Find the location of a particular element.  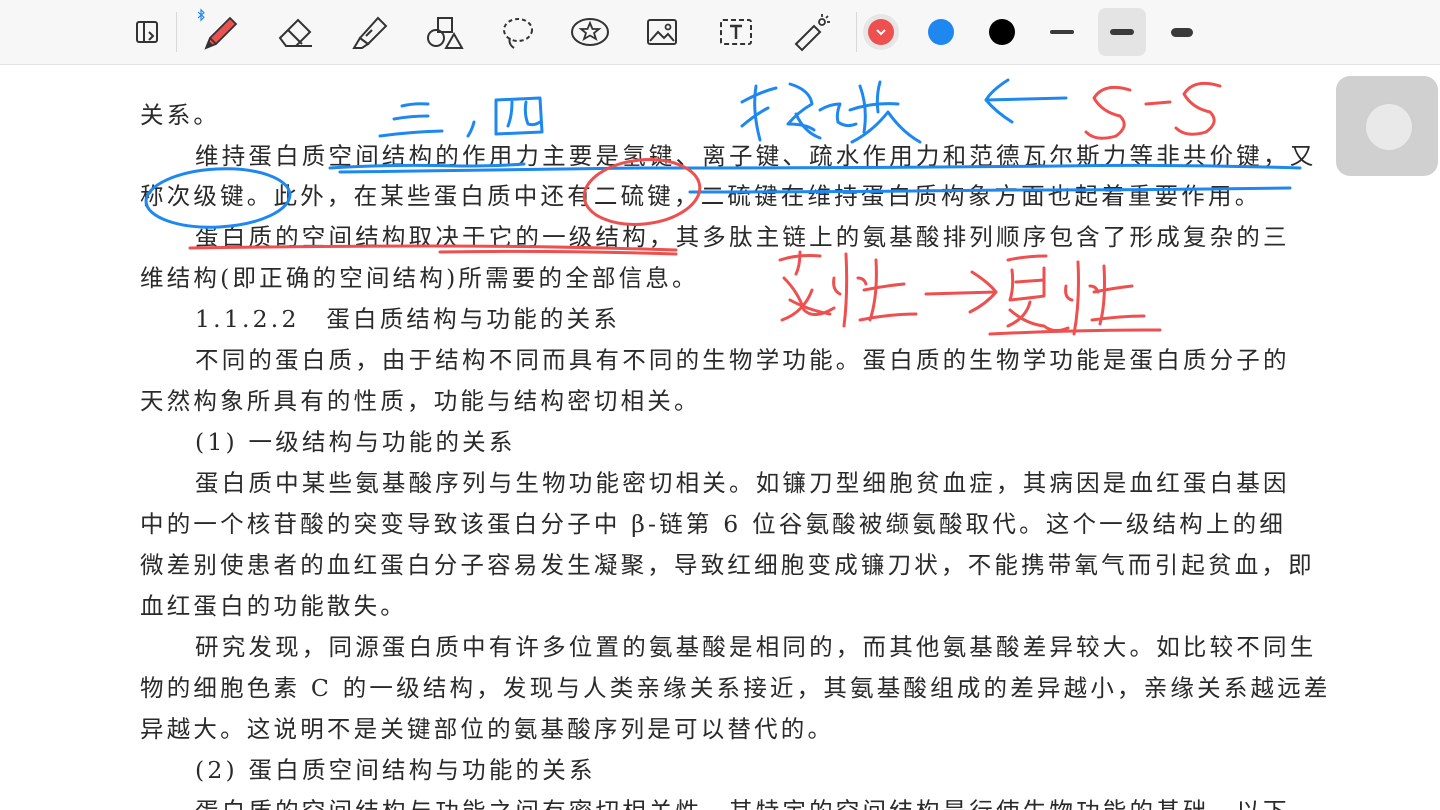

subsection-heading: (2) 蛋白质空间结构与功能的关系 is located at coordinates (395, 770).